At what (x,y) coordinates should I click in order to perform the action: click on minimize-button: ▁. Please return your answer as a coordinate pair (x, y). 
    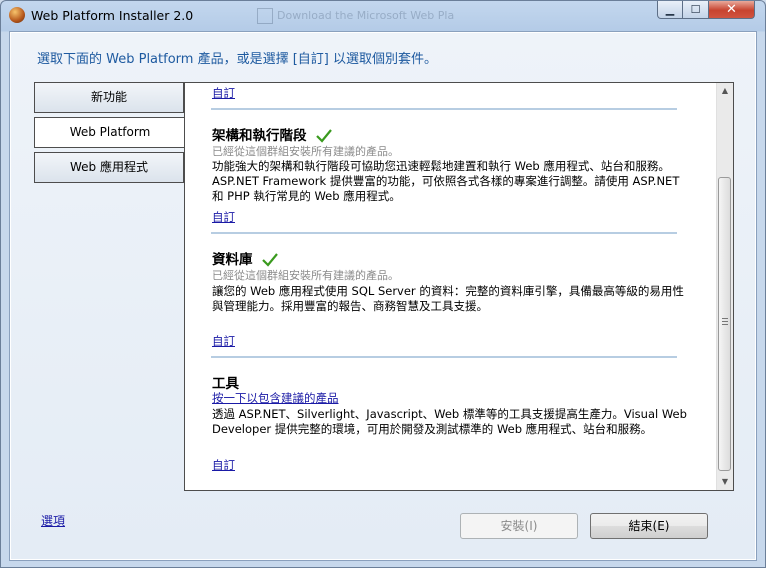
    Looking at the image, I should click on (670, 10).